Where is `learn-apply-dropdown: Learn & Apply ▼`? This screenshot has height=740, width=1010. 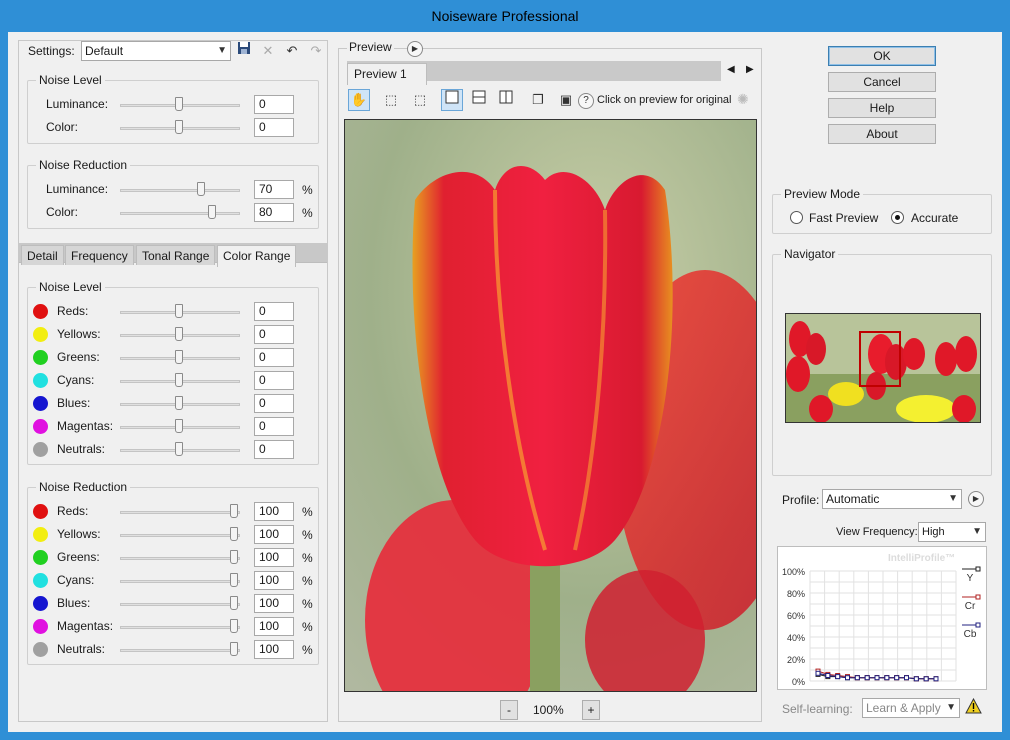 learn-apply-dropdown: Learn & Apply ▼ is located at coordinates (911, 708).